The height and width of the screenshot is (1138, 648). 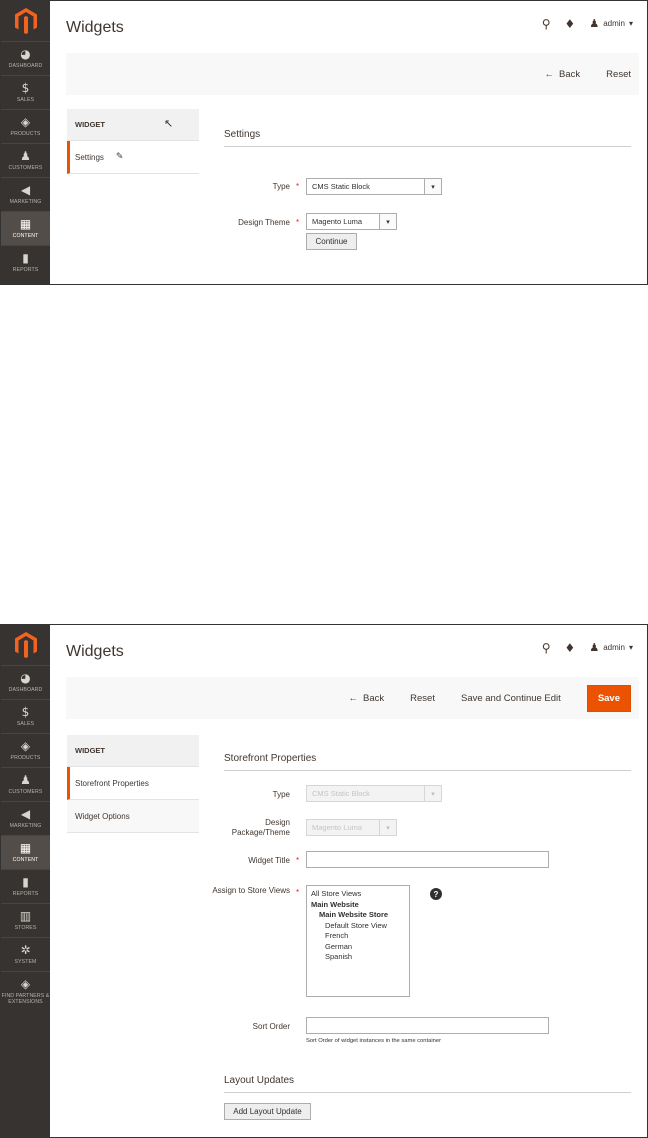 I want to click on save-button: Save, so click(x=608, y=698).